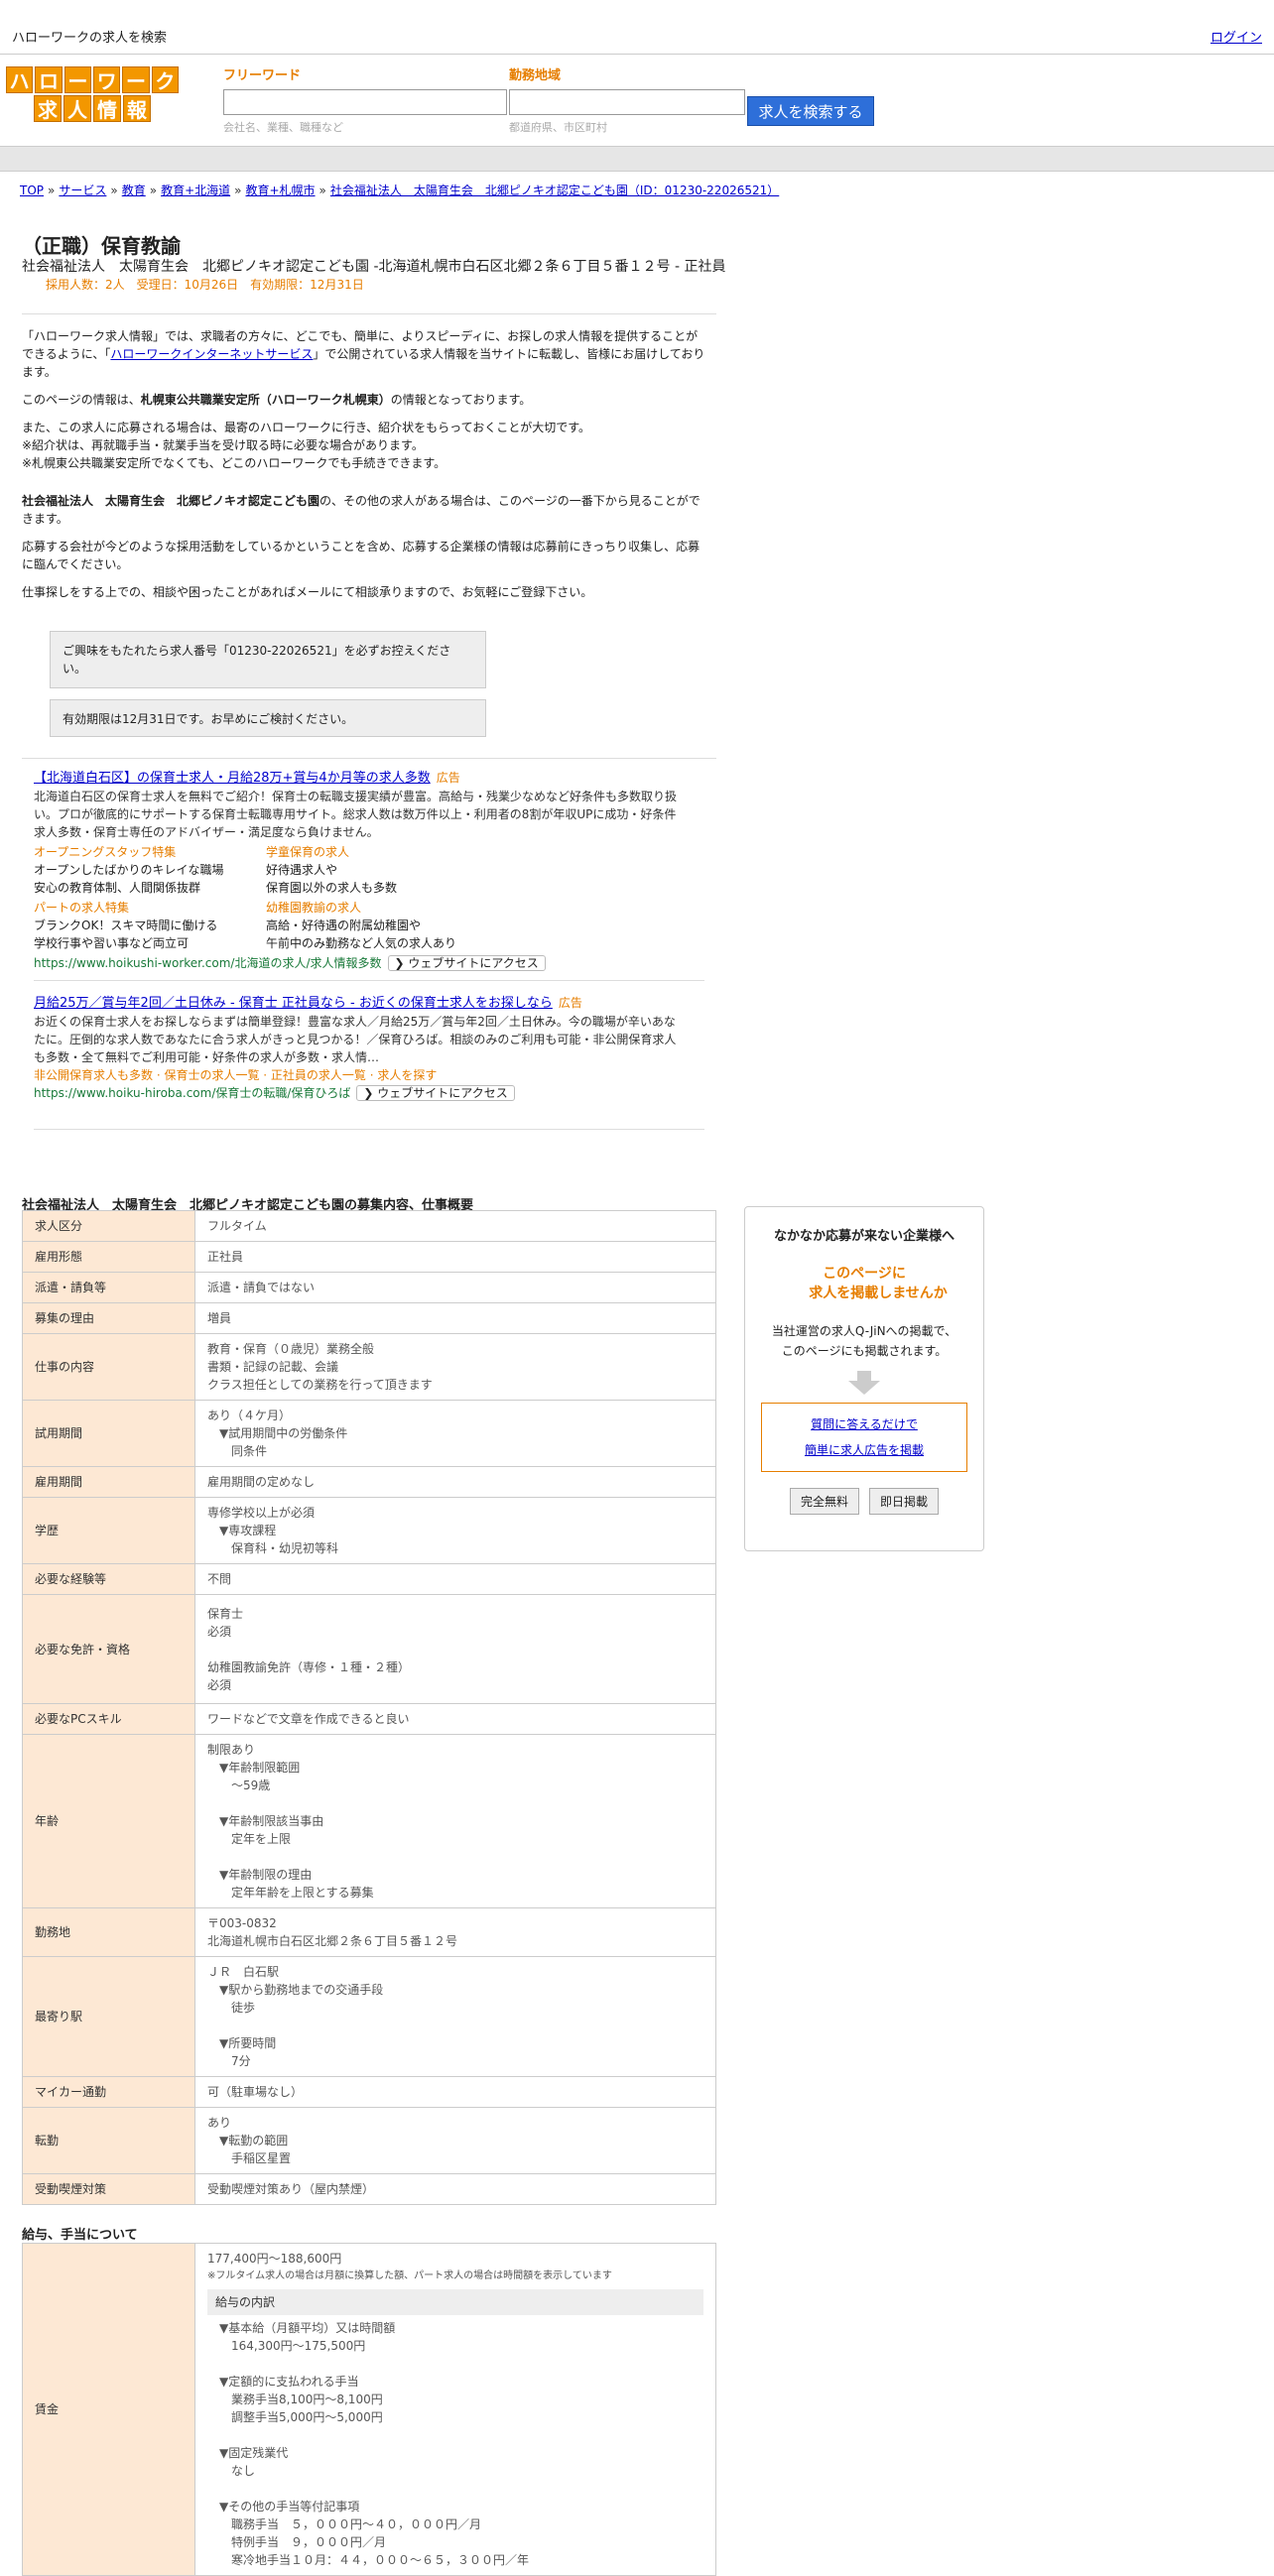 The width and height of the screenshot is (1274, 2576). What do you see at coordinates (374, 2560) in the screenshot?
I see `salary-line: 寒冷地手当１０月：４４，０００〜６５，３００円／年` at bounding box center [374, 2560].